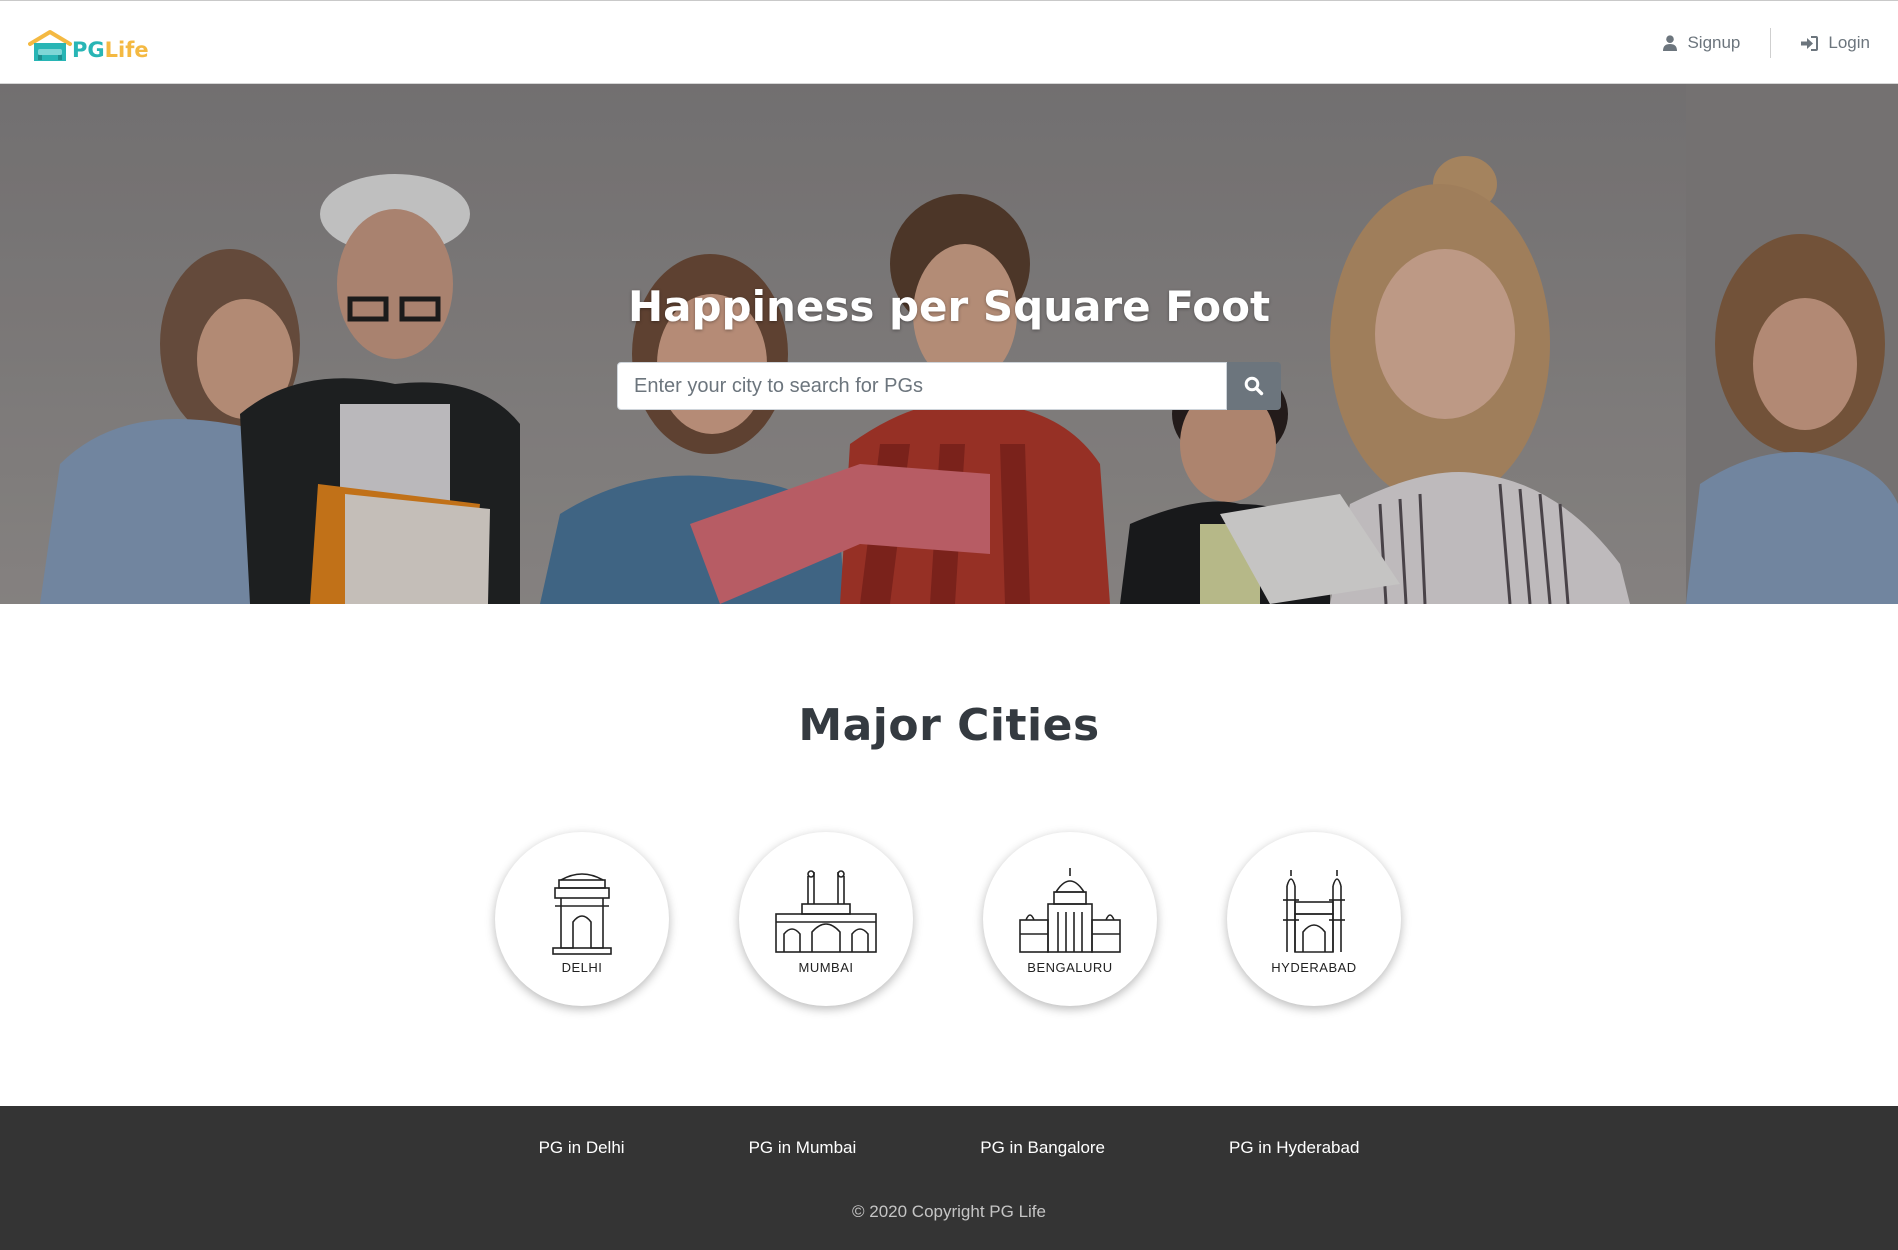 Image resolution: width=1898 pixels, height=1250 pixels. I want to click on footer-link-delhi: PG in Delhi, so click(582, 1148).